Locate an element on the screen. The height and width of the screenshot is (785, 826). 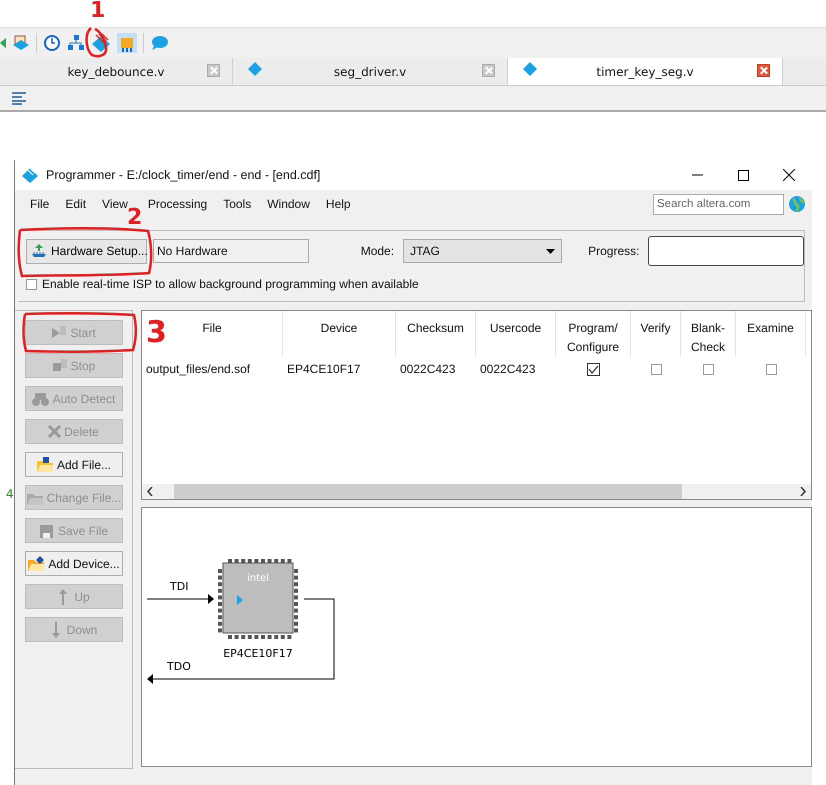
menu-item: Help is located at coordinates (338, 204).